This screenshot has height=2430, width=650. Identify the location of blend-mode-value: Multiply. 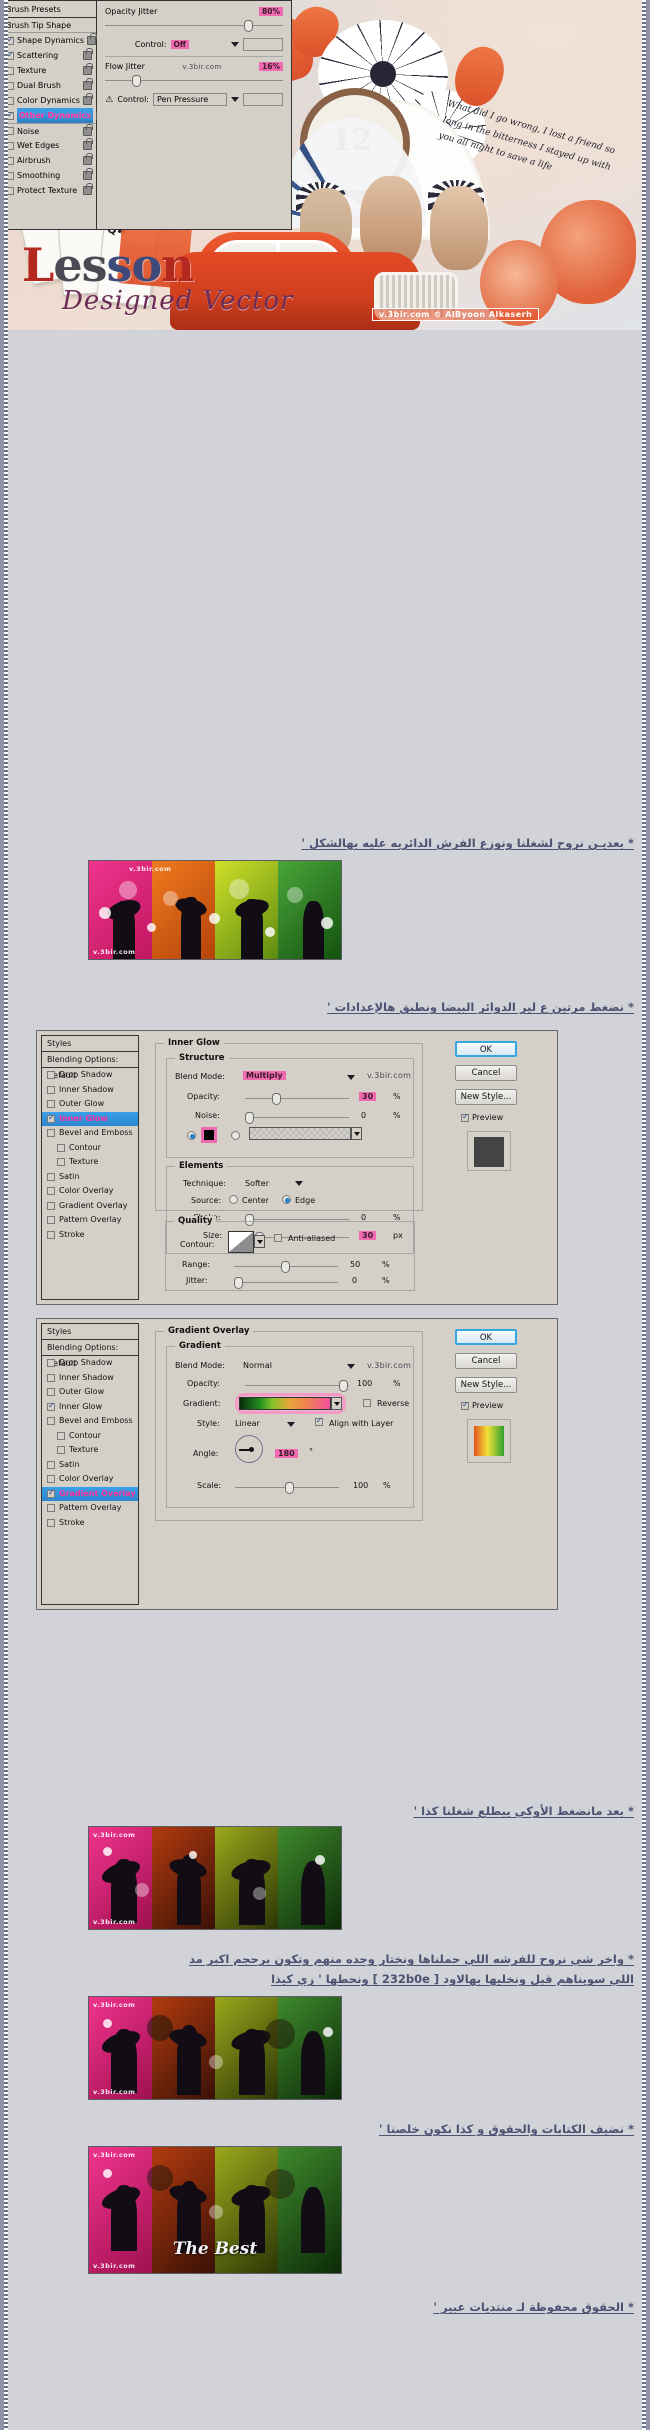
(264, 1075).